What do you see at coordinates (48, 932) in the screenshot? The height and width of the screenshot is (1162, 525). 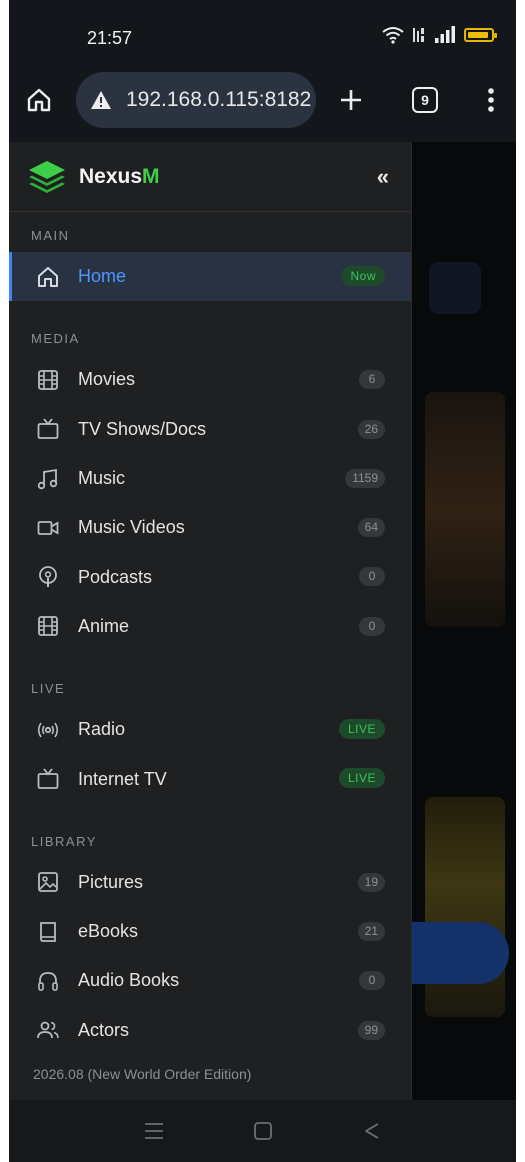 I see `book-icon` at bounding box center [48, 932].